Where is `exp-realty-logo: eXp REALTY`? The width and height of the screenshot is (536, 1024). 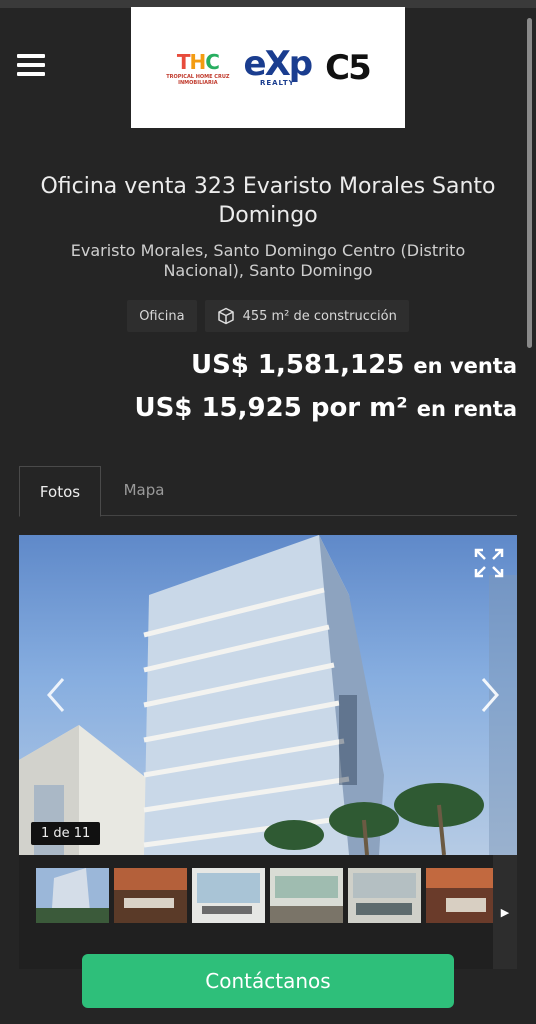
exp-realty-logo: eXp REALTY is located at coordinates (278, 65).